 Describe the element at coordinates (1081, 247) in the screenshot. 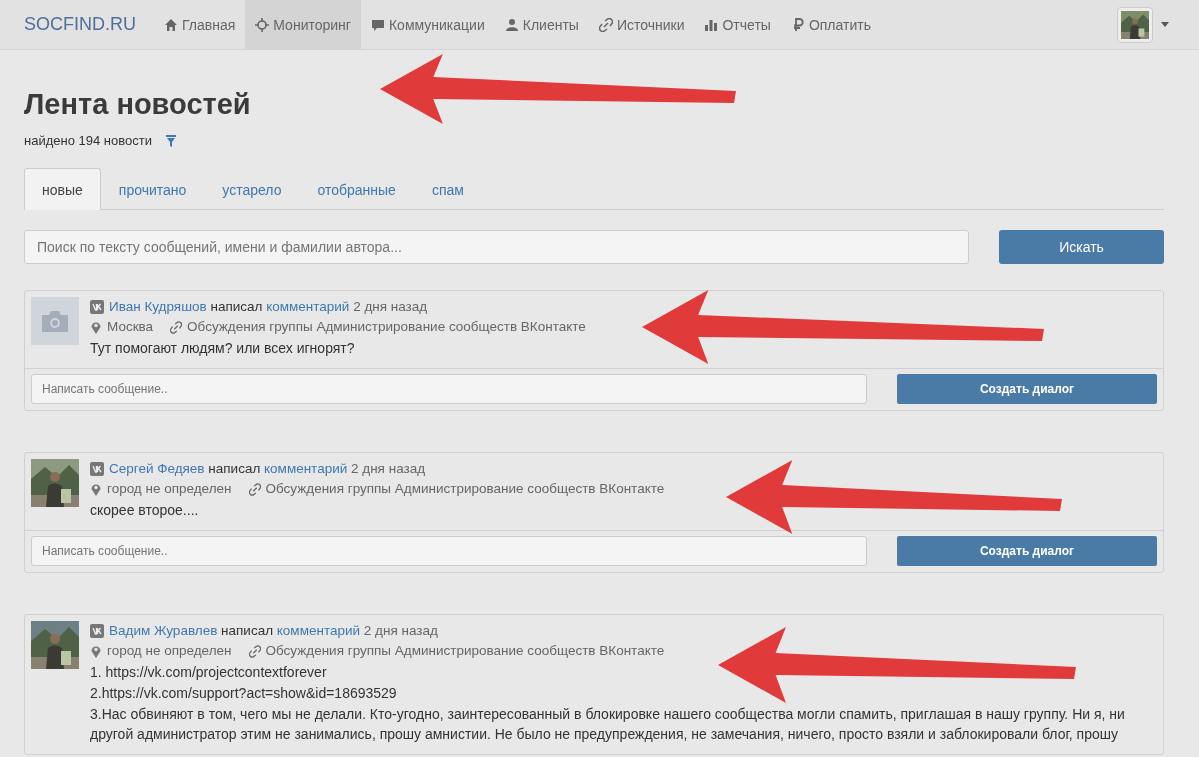

I see `search-button: Искать` at that location.